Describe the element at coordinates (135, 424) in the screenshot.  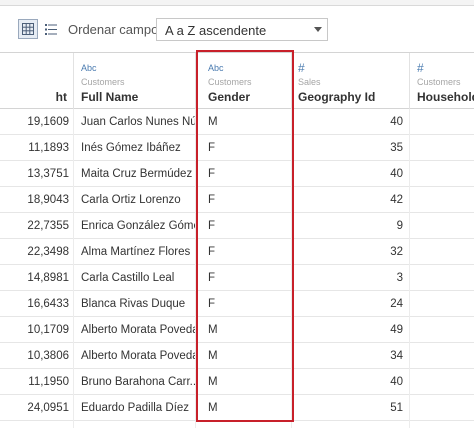
I see `cell-full-name: María Calvo Ariona` at that location.